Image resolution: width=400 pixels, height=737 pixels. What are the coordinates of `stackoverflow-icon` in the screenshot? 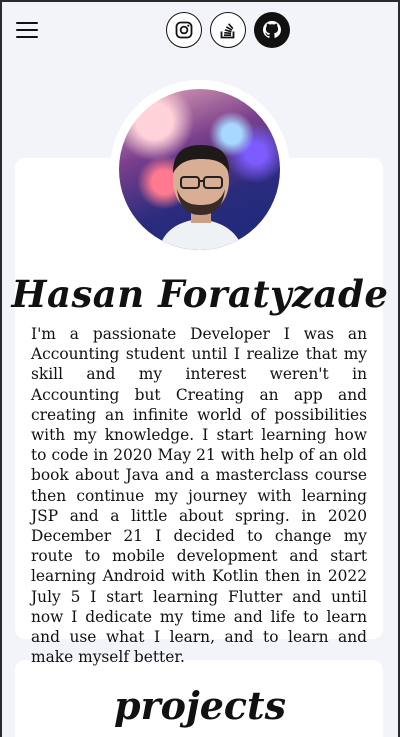 It's located at (228, 30).